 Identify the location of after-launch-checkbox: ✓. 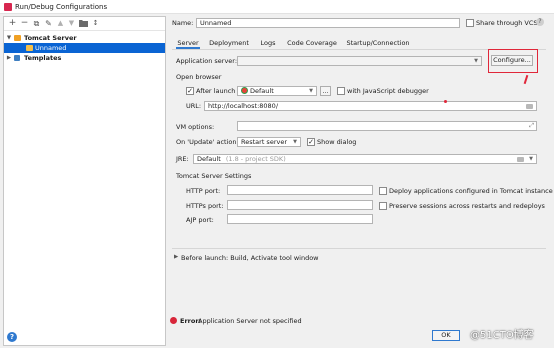
(190, 91).